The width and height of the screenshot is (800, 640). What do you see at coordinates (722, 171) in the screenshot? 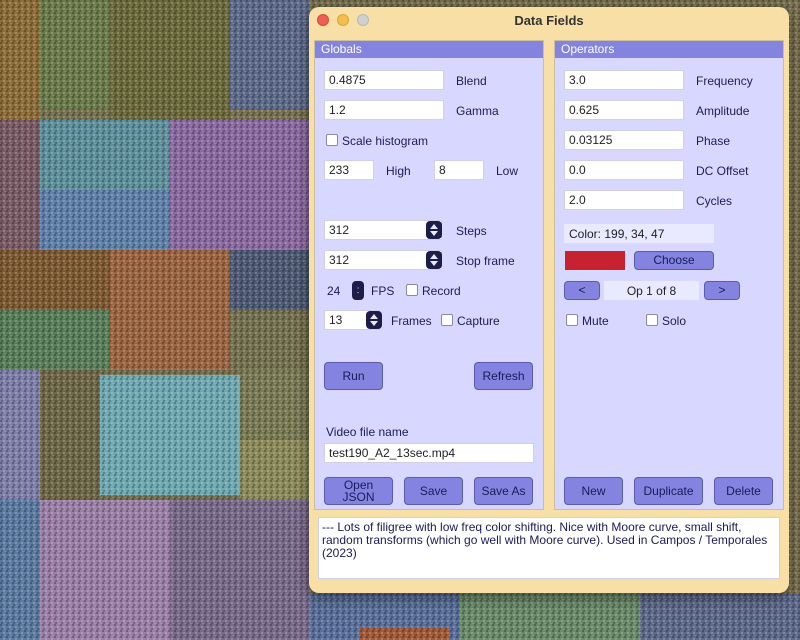
I see `dc-offset-label: DC Offset` at bounding box center [722, 171].